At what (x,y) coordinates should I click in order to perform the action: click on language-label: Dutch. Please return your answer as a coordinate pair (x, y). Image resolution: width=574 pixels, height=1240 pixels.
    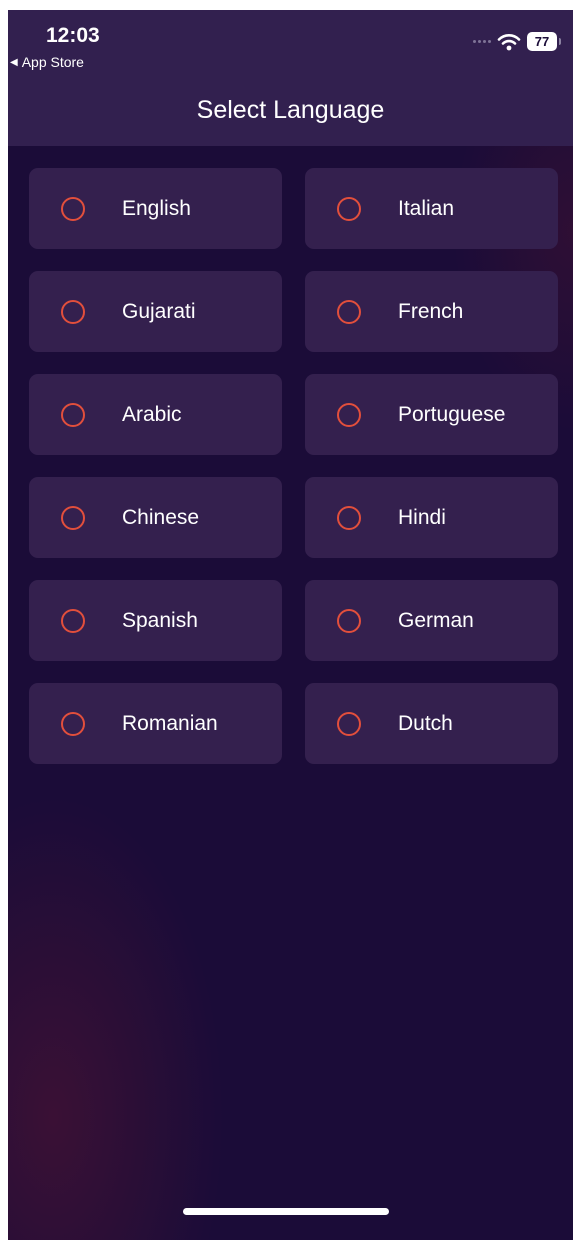
    Looking at the image, I should click on (425, 723).